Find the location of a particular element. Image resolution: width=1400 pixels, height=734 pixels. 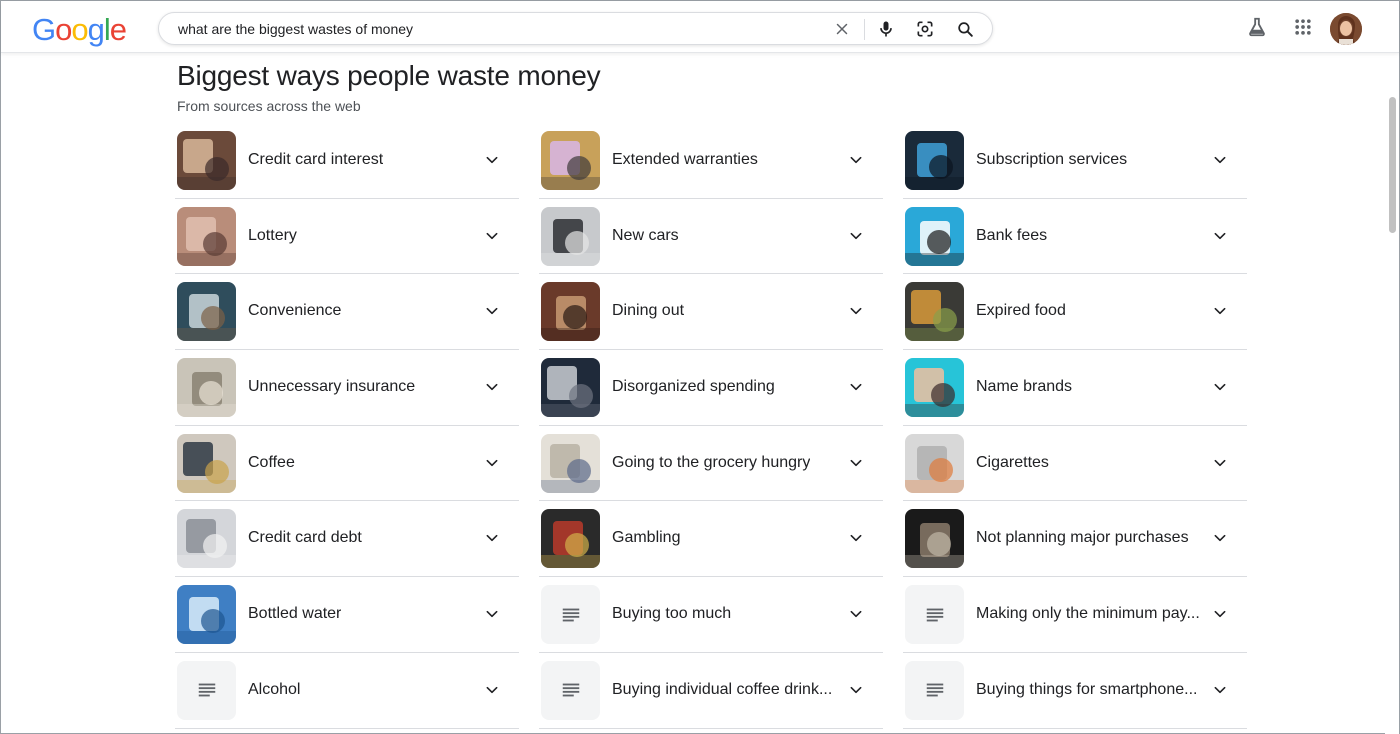

close-icon is located at coordinates (842, 29).